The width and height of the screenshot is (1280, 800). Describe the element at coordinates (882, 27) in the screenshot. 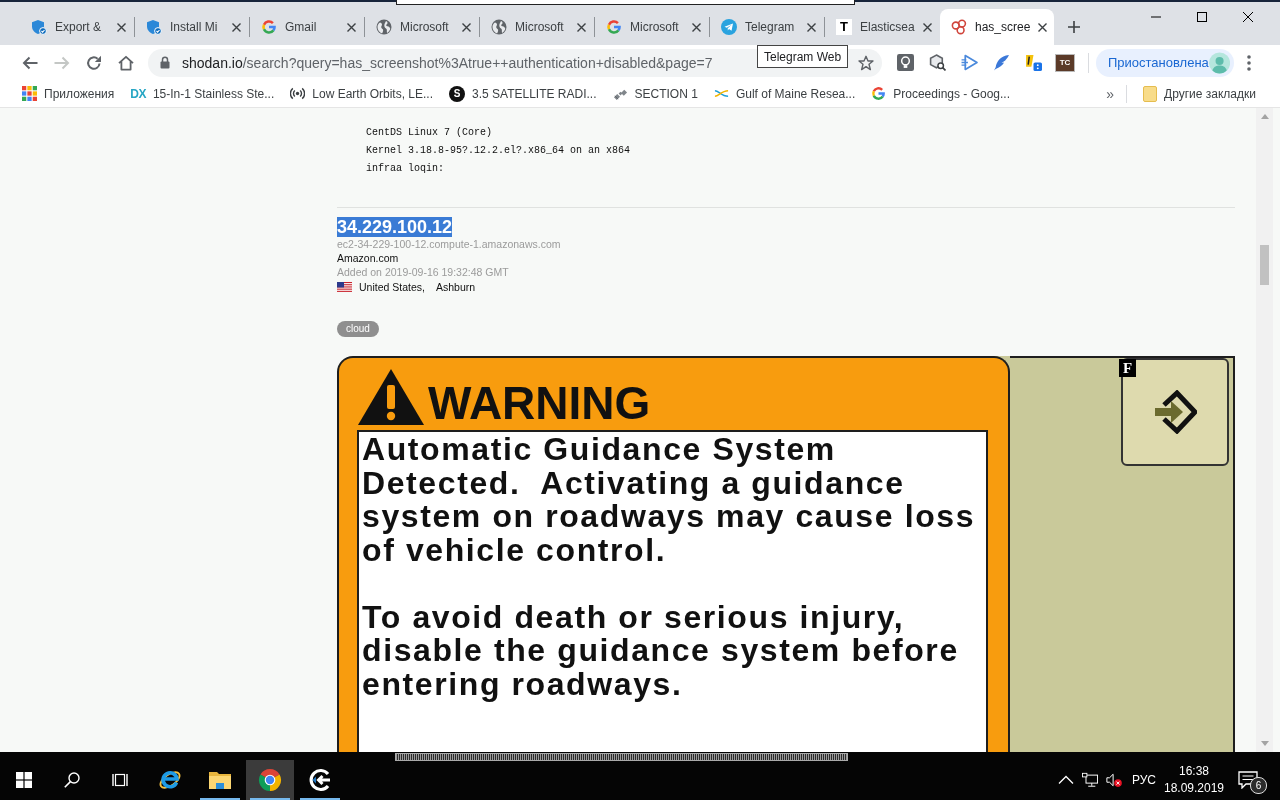

I see `browser-tab: T Elasticsea` at that location.